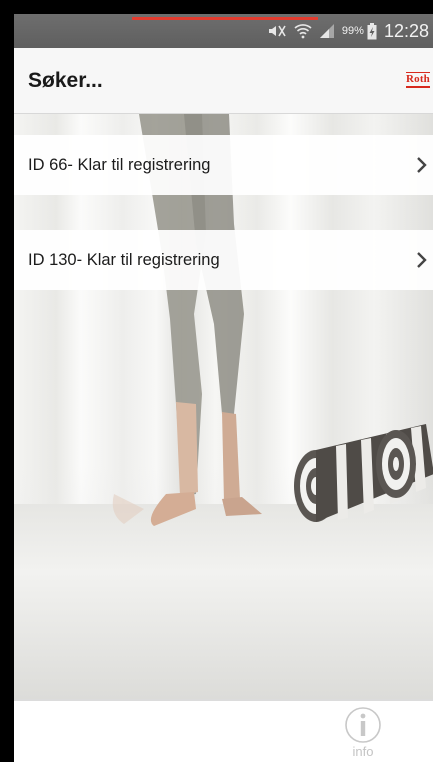 This screenshot has width=433, height=762. I want to click on wifi-icon, so click(303, 31).